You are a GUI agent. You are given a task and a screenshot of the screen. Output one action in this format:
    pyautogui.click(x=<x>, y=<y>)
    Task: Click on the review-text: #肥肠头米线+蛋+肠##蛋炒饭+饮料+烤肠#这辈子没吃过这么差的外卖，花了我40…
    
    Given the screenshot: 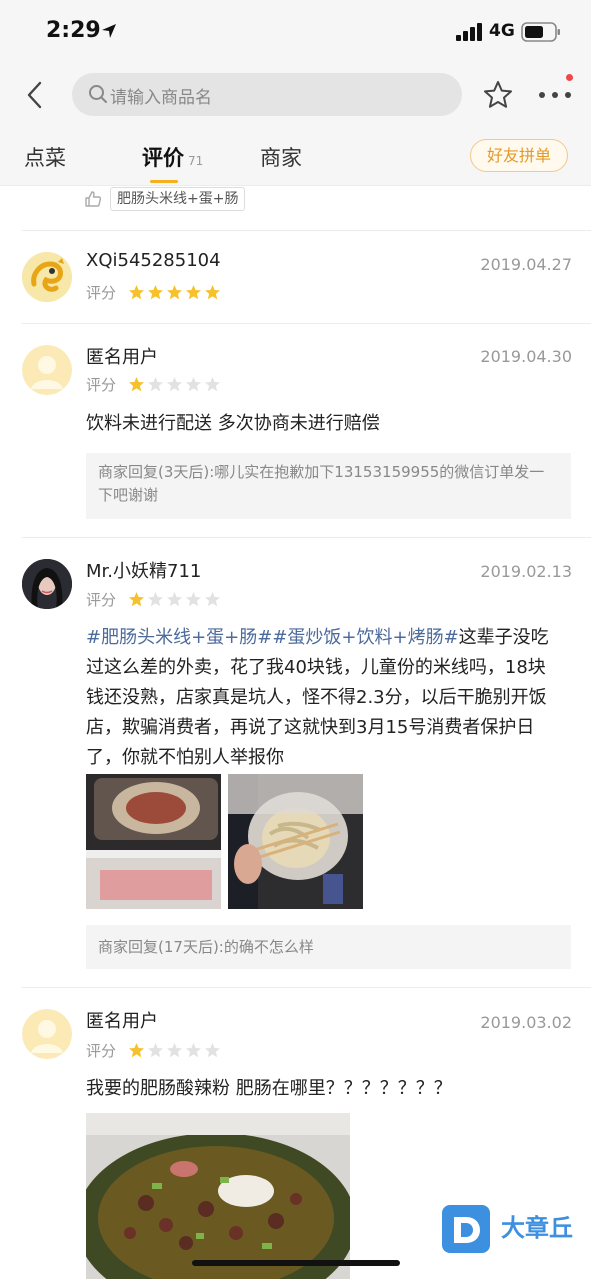 What is the action you would take?
    pyautogui.click(x=321, y=698)
    